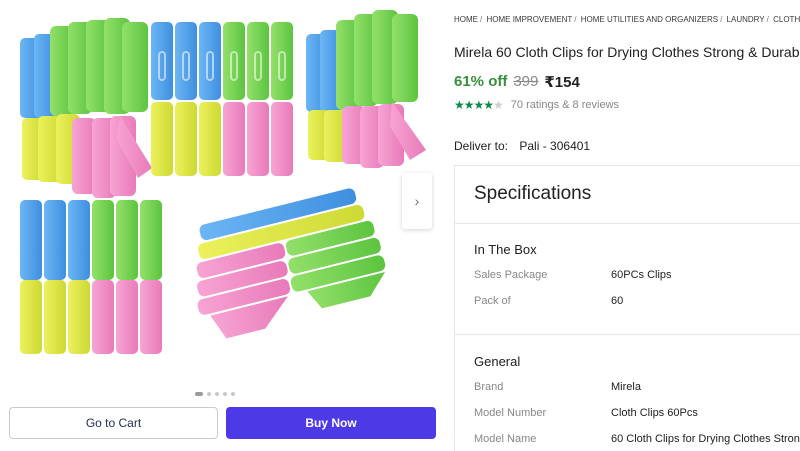 The width and height of the screenshot is (800, 451). What do you see at coordinates (366, 89) in the screenshot?
I see `clip-group-c` at bounding box center [366, 89].